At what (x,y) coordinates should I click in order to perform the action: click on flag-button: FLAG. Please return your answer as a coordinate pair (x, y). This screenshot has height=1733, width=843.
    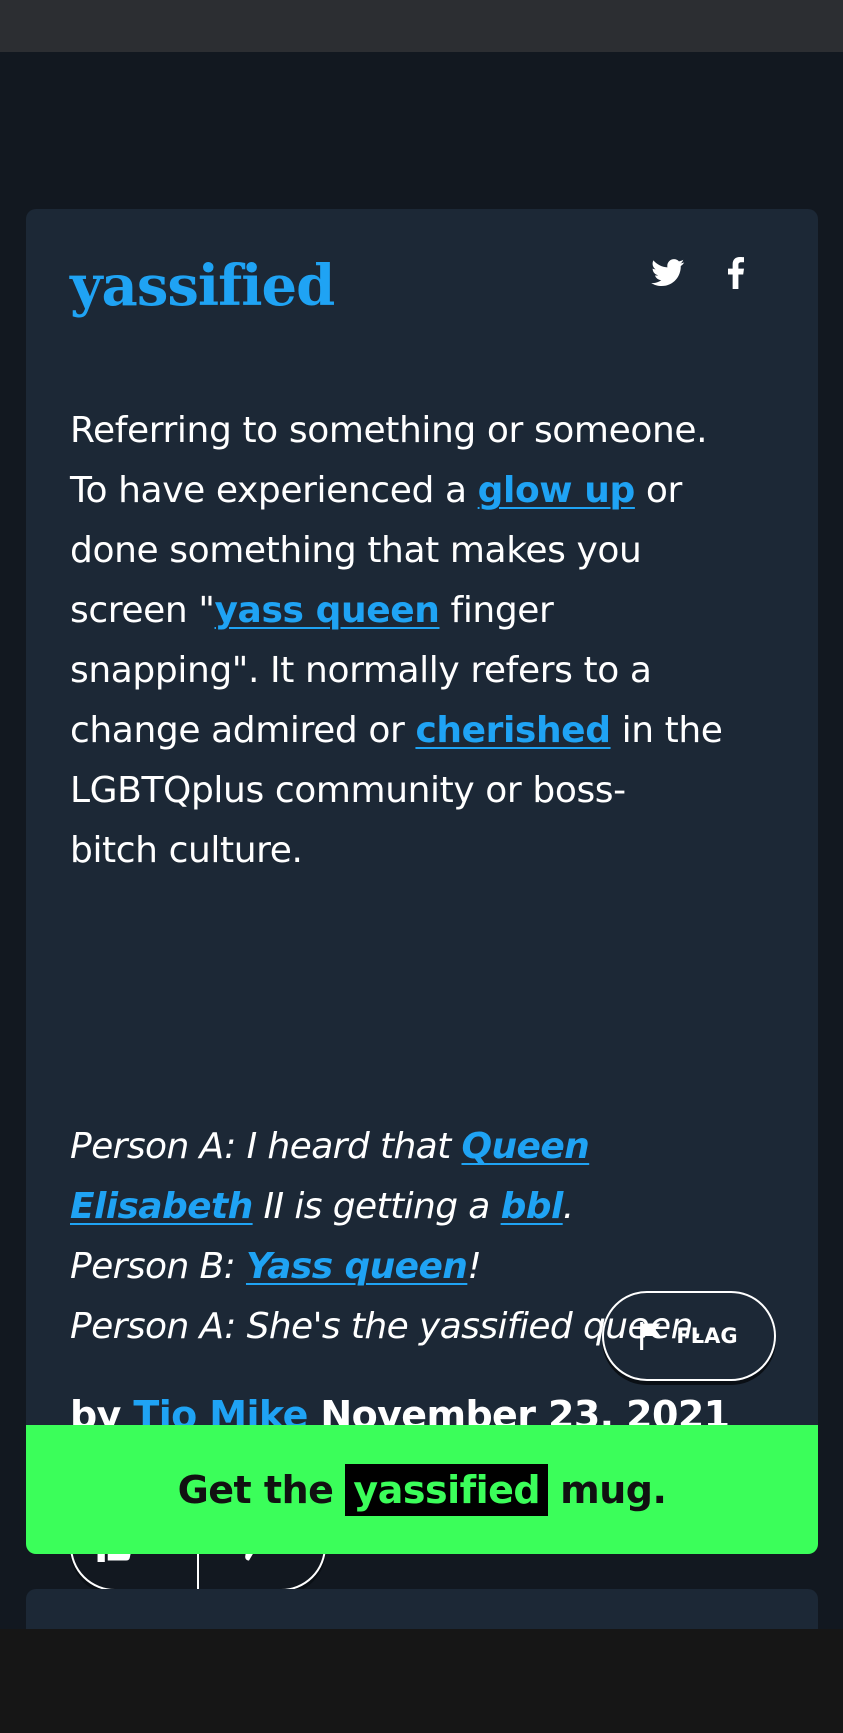
    Looking at the image, I should click on (689, 1336).